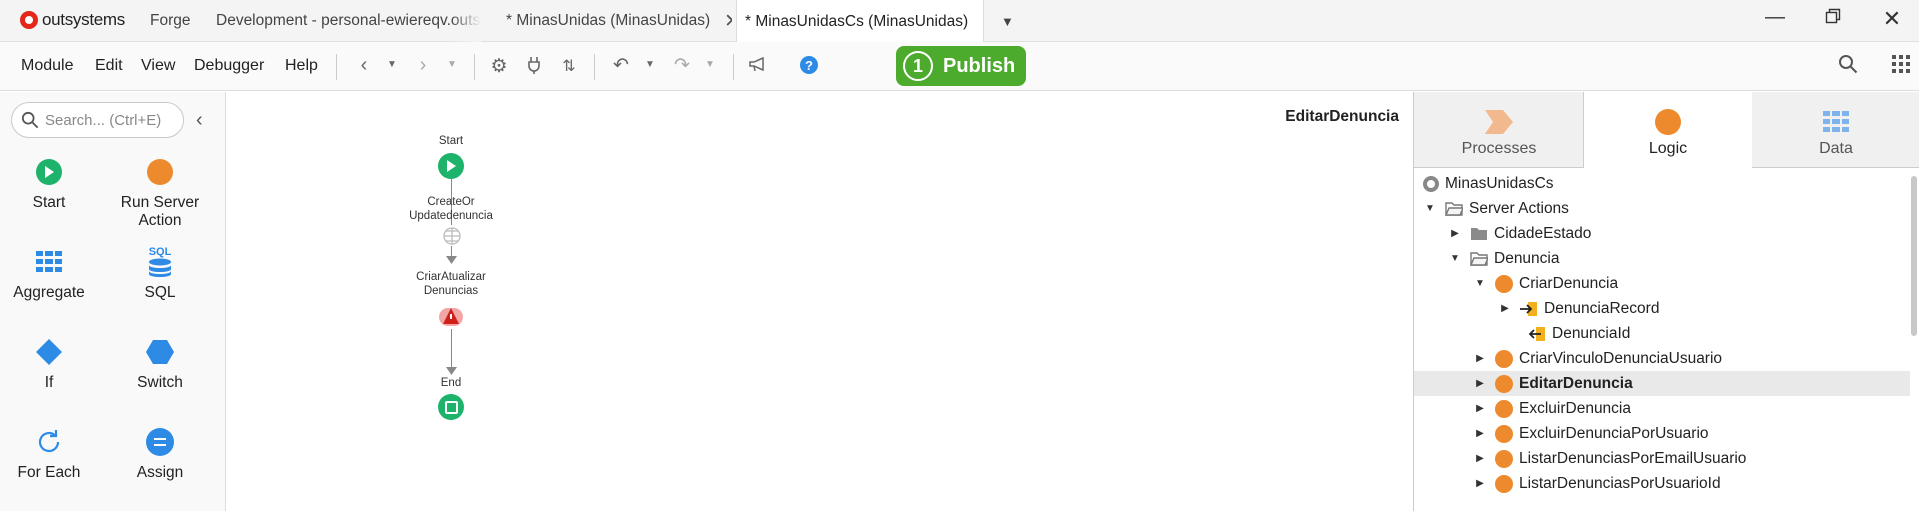  Describe the element at coordinates (160, 454) in the screenshot. I see `tool-assign: Assign` at that location.